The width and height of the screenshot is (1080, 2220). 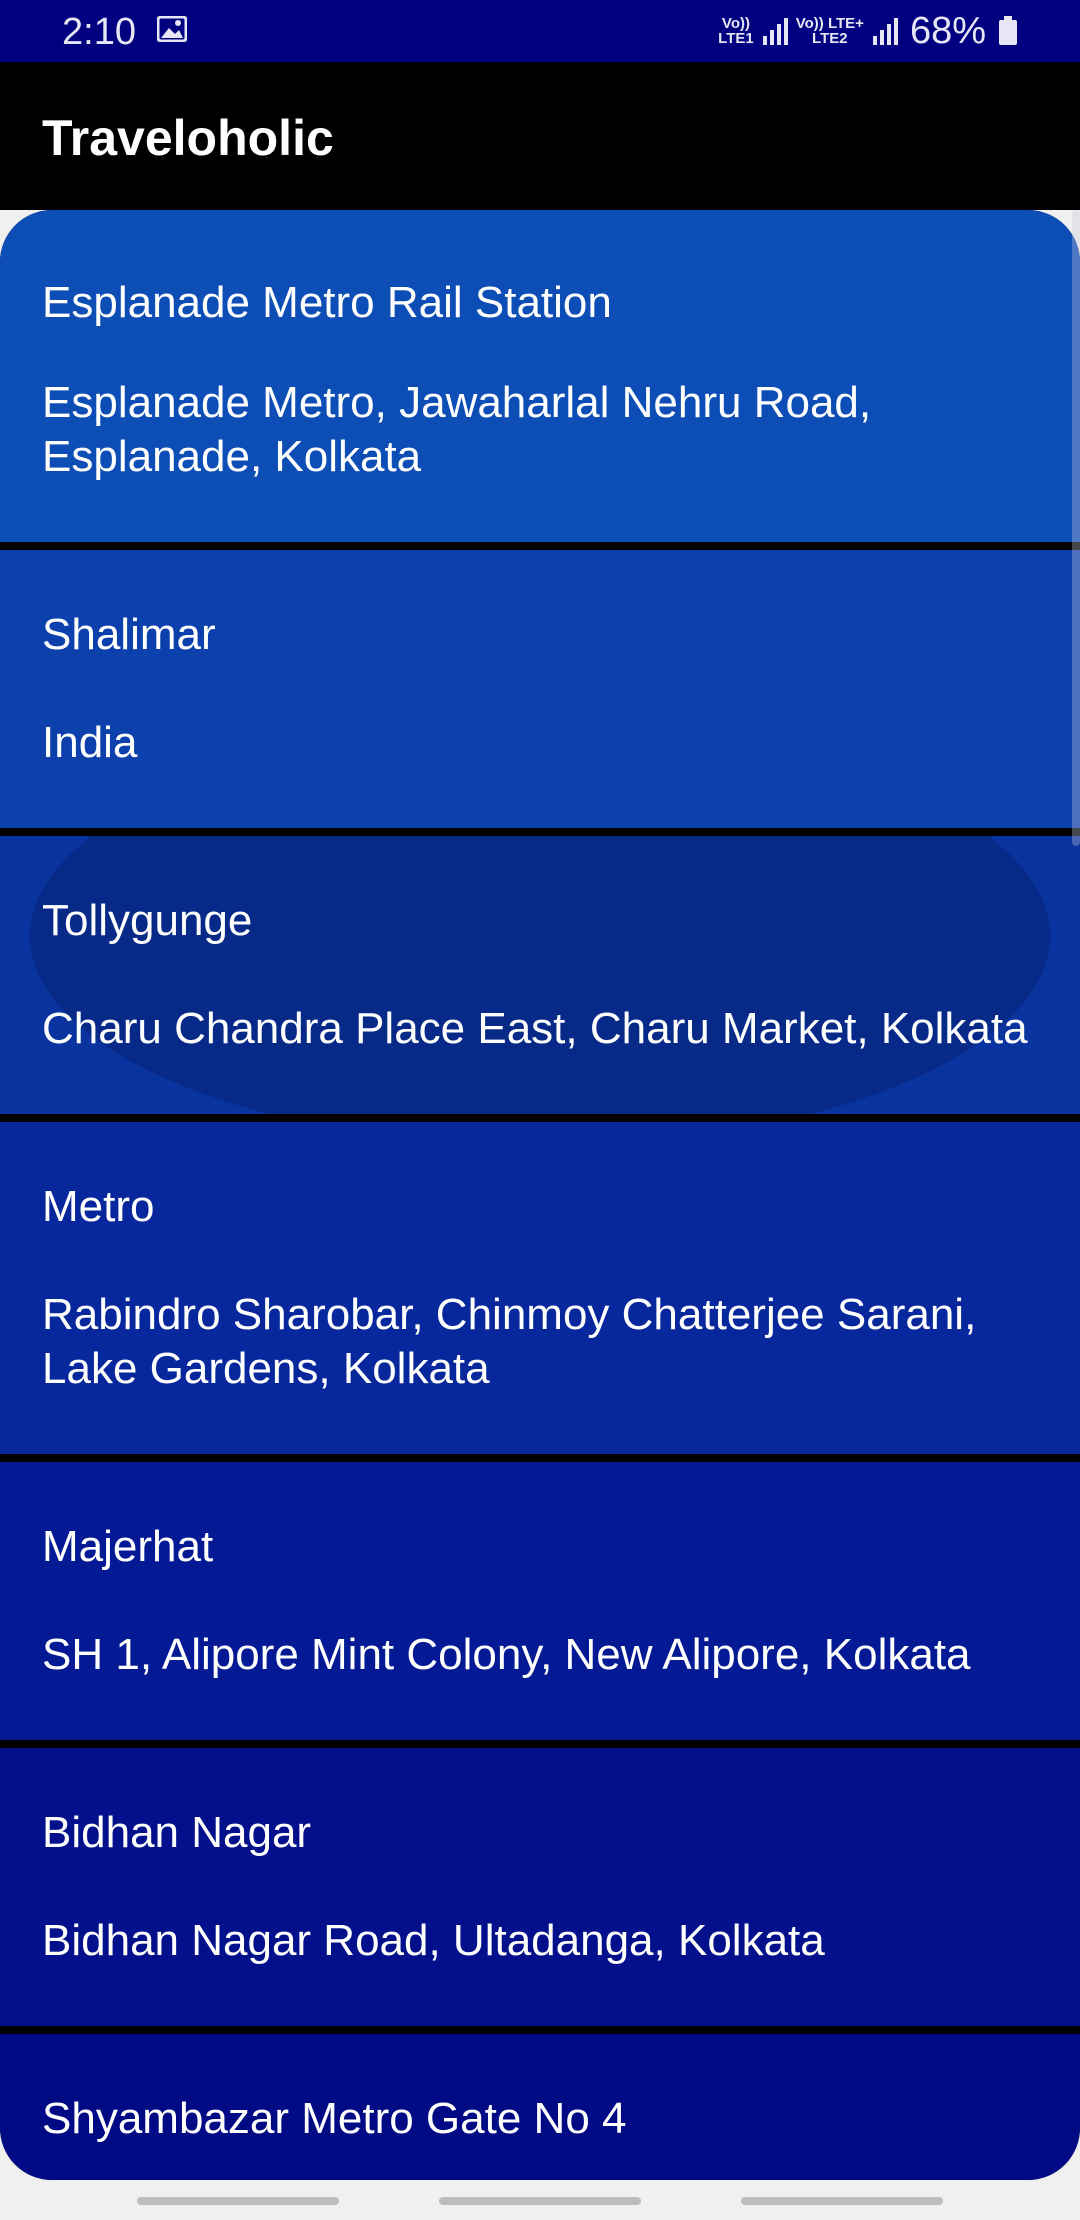 What do you see at coordinates (147, 920) in the screenshot?
I see `place-name: Tollygunge` at bounding box center [147, 920].